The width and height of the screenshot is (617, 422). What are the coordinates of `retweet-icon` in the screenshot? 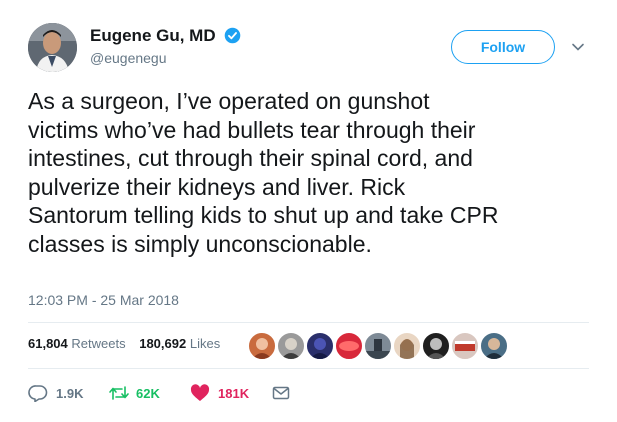 It's located at (119, 393).